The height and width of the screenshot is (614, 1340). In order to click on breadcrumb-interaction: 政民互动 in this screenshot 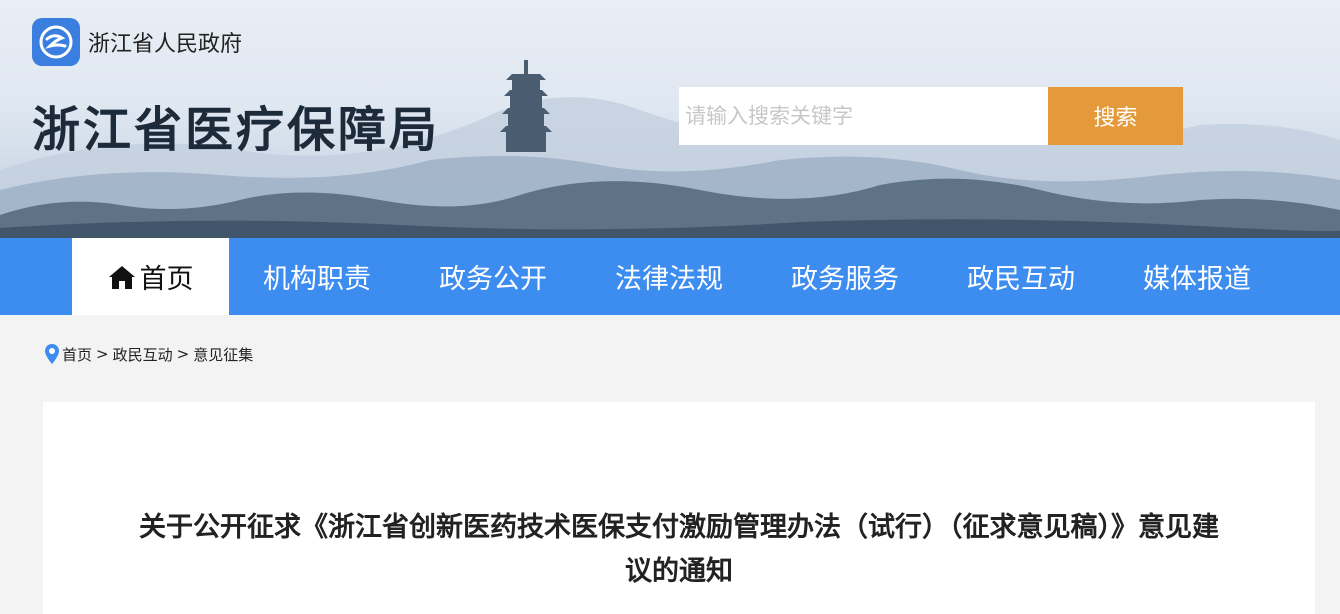, I will do `click(143, 354)`.